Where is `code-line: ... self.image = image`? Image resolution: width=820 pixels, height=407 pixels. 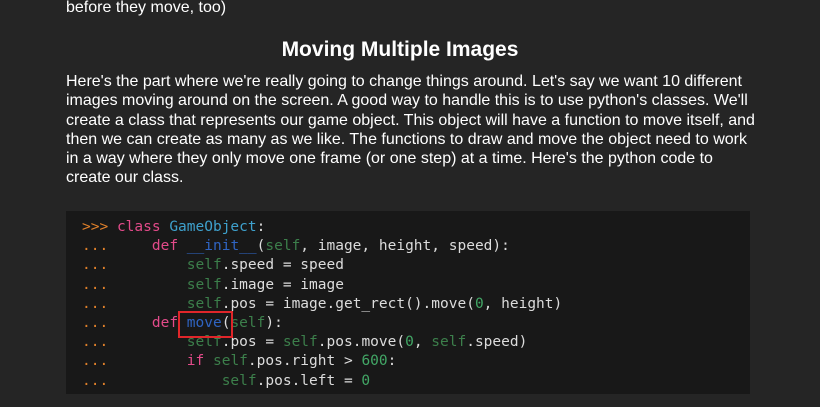
code-line: ... self.image = image is located at coordinates (213, 284).